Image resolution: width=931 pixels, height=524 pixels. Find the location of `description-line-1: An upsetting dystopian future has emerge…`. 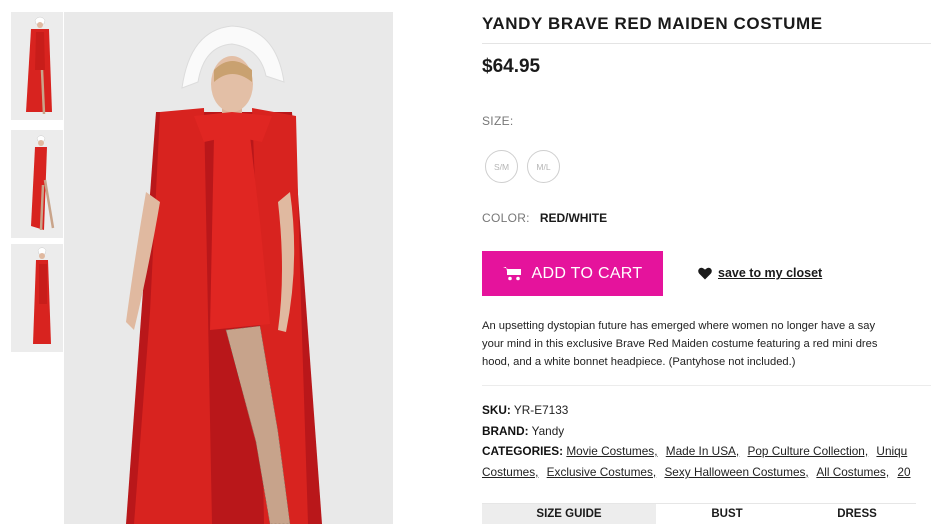

description-line-1: An upsetting dystopian future has emerge… is located at coordinates (679, 326).